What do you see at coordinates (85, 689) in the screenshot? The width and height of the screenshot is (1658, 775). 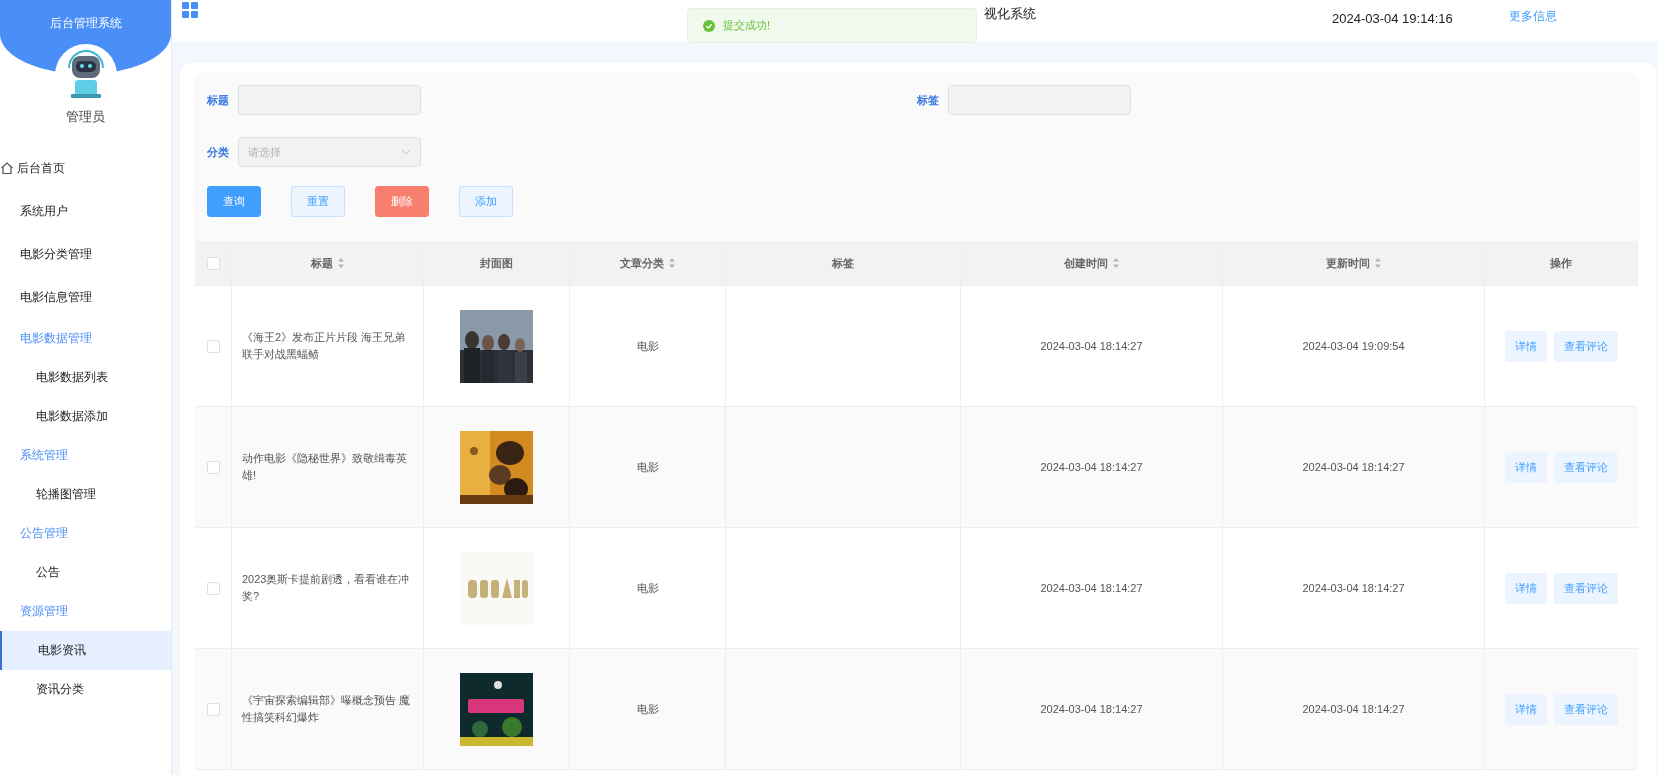 I see `menu-item: 资讯分类` at bounding box center [85, 689].